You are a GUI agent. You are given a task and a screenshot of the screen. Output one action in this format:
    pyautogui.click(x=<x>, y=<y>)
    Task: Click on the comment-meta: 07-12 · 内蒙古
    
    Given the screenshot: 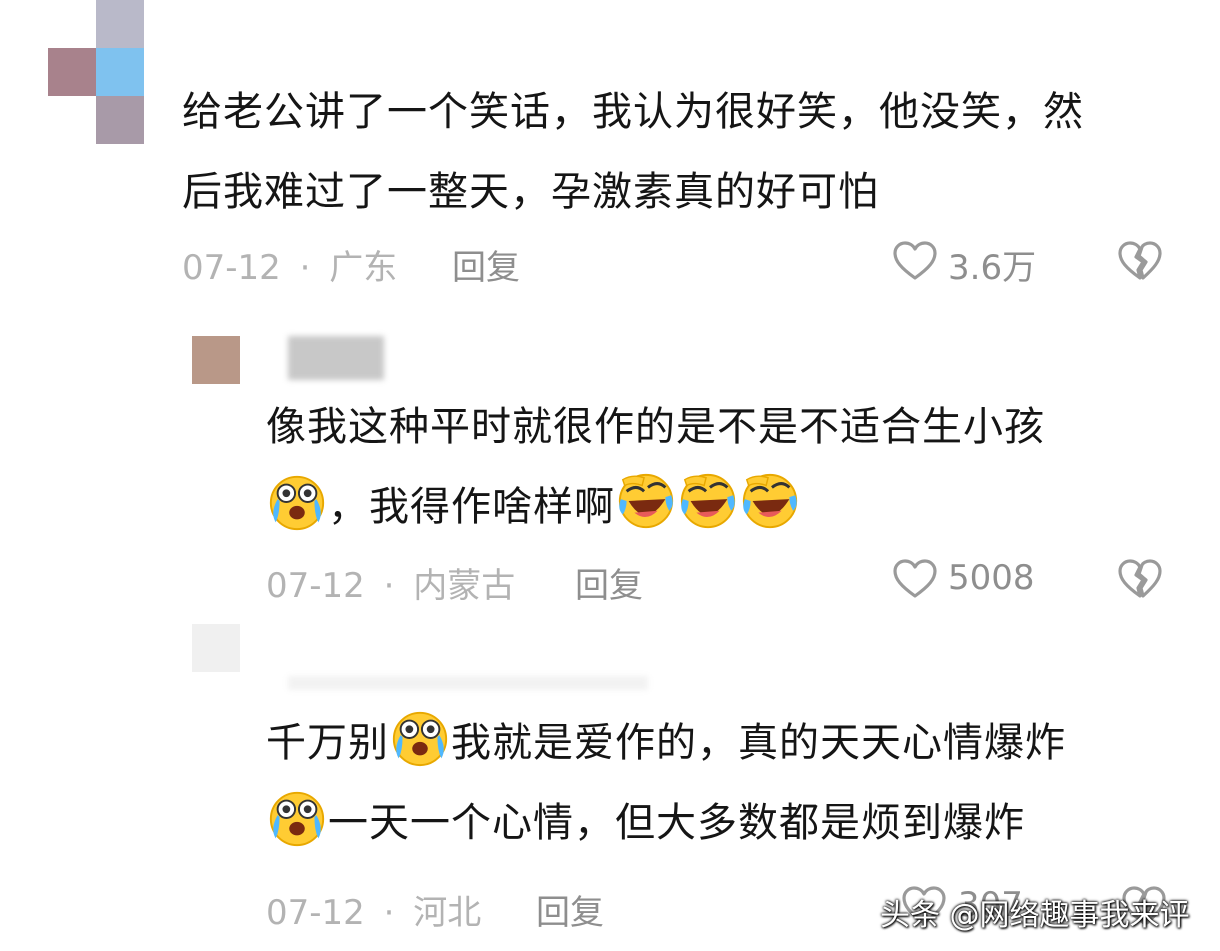 What is the action you would take?
    pyautogui.click(x=390, y=582)
    